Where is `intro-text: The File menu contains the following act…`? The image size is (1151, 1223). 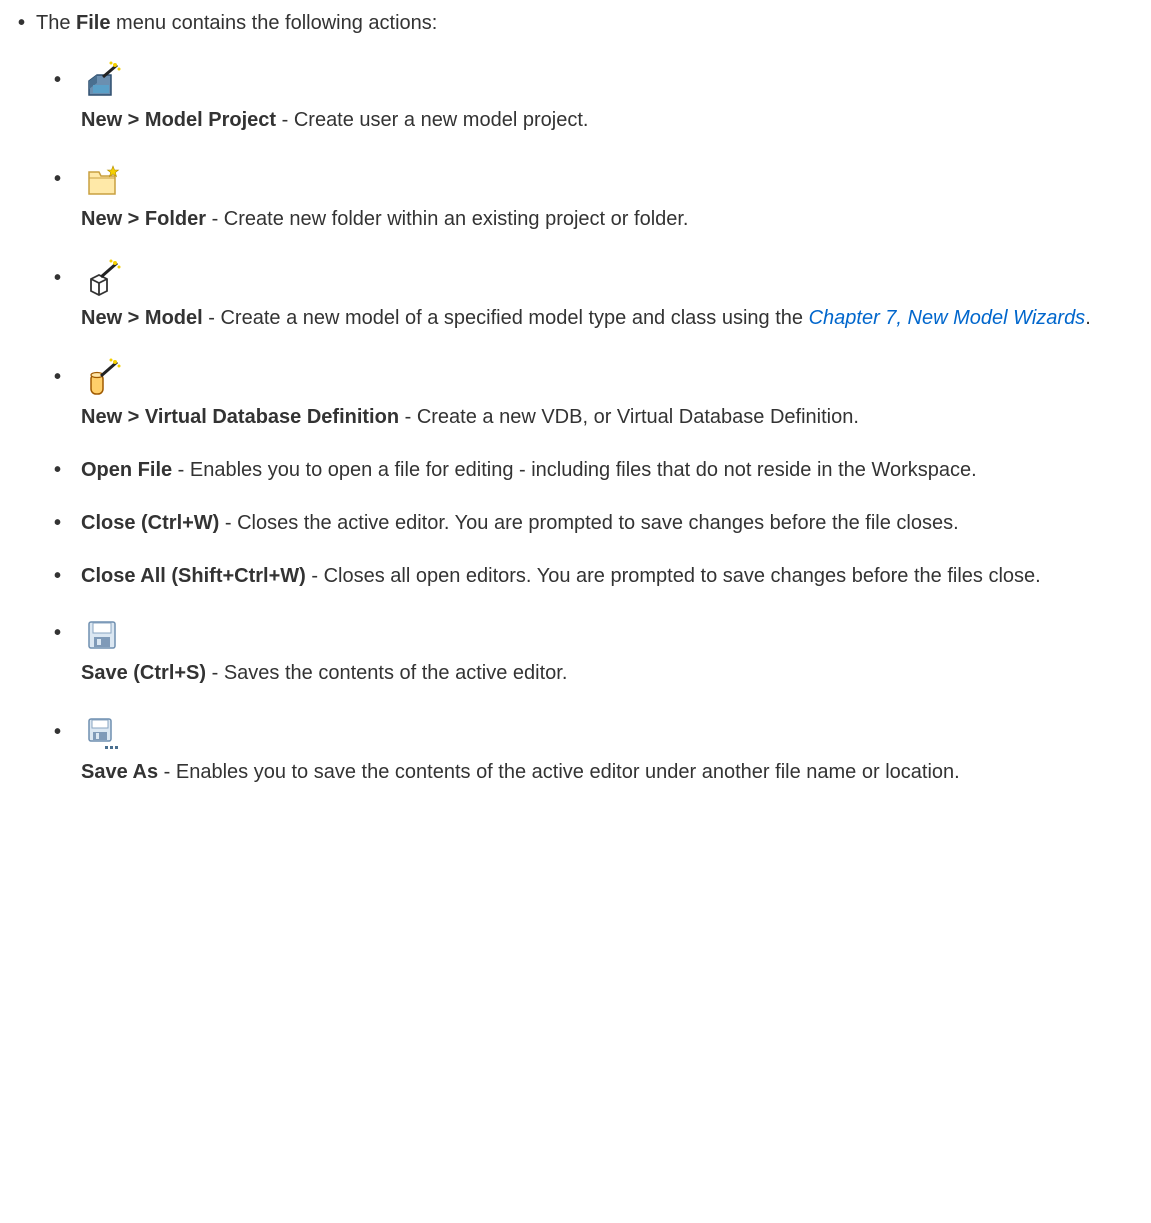 intro-text: The File menu contains the following act… is located at coordinates (237, 23).